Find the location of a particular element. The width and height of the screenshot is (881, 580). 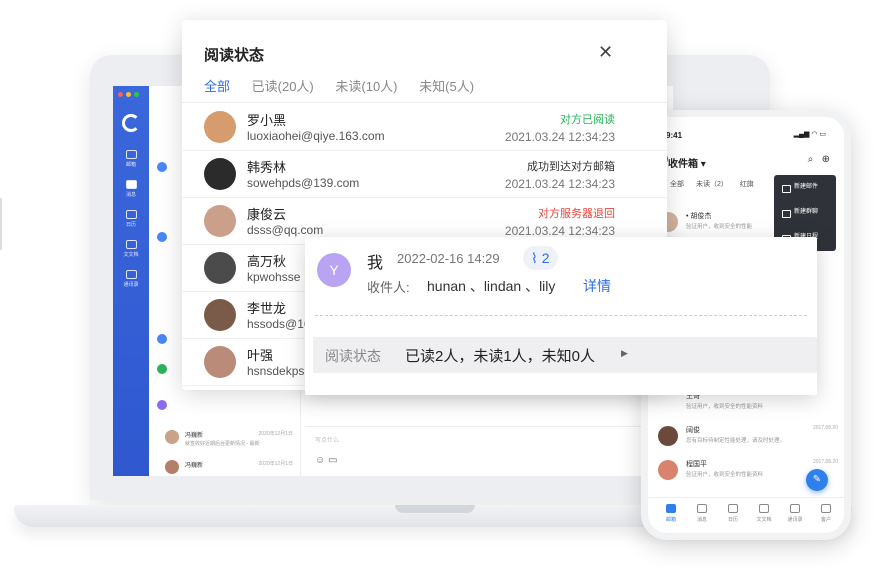

folder-icon: ▭ is located at coordinates (332, 460).